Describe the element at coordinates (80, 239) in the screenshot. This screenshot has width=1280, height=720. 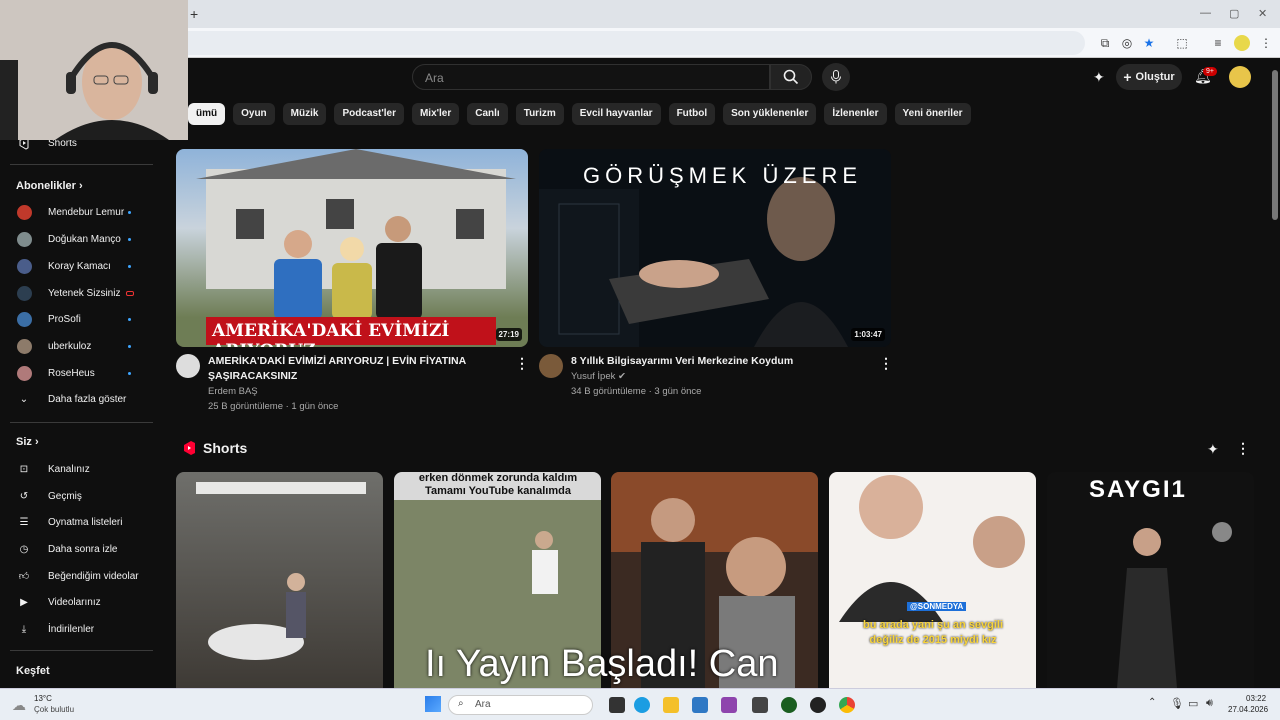
I see `sidebar-sub-item: Doğukan Manço` at that location.